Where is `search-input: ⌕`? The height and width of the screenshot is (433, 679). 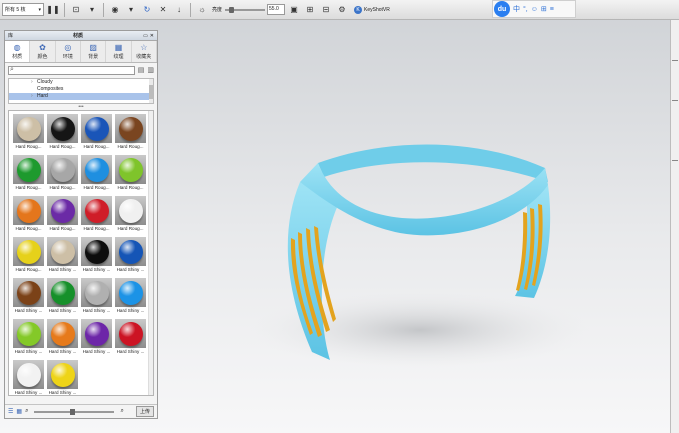 search-input: ⌕ is located at coordinates (71, 70).